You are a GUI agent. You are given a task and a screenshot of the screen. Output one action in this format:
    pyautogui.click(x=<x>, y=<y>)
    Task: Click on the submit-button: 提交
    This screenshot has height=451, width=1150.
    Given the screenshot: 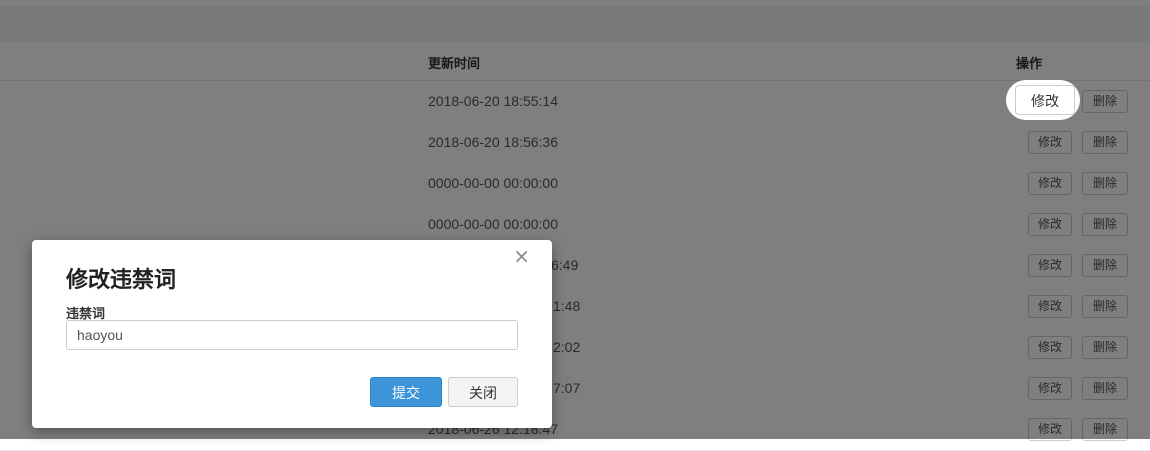 What is the action you would take?
    pyautogui.click(x=406, y=392)
    